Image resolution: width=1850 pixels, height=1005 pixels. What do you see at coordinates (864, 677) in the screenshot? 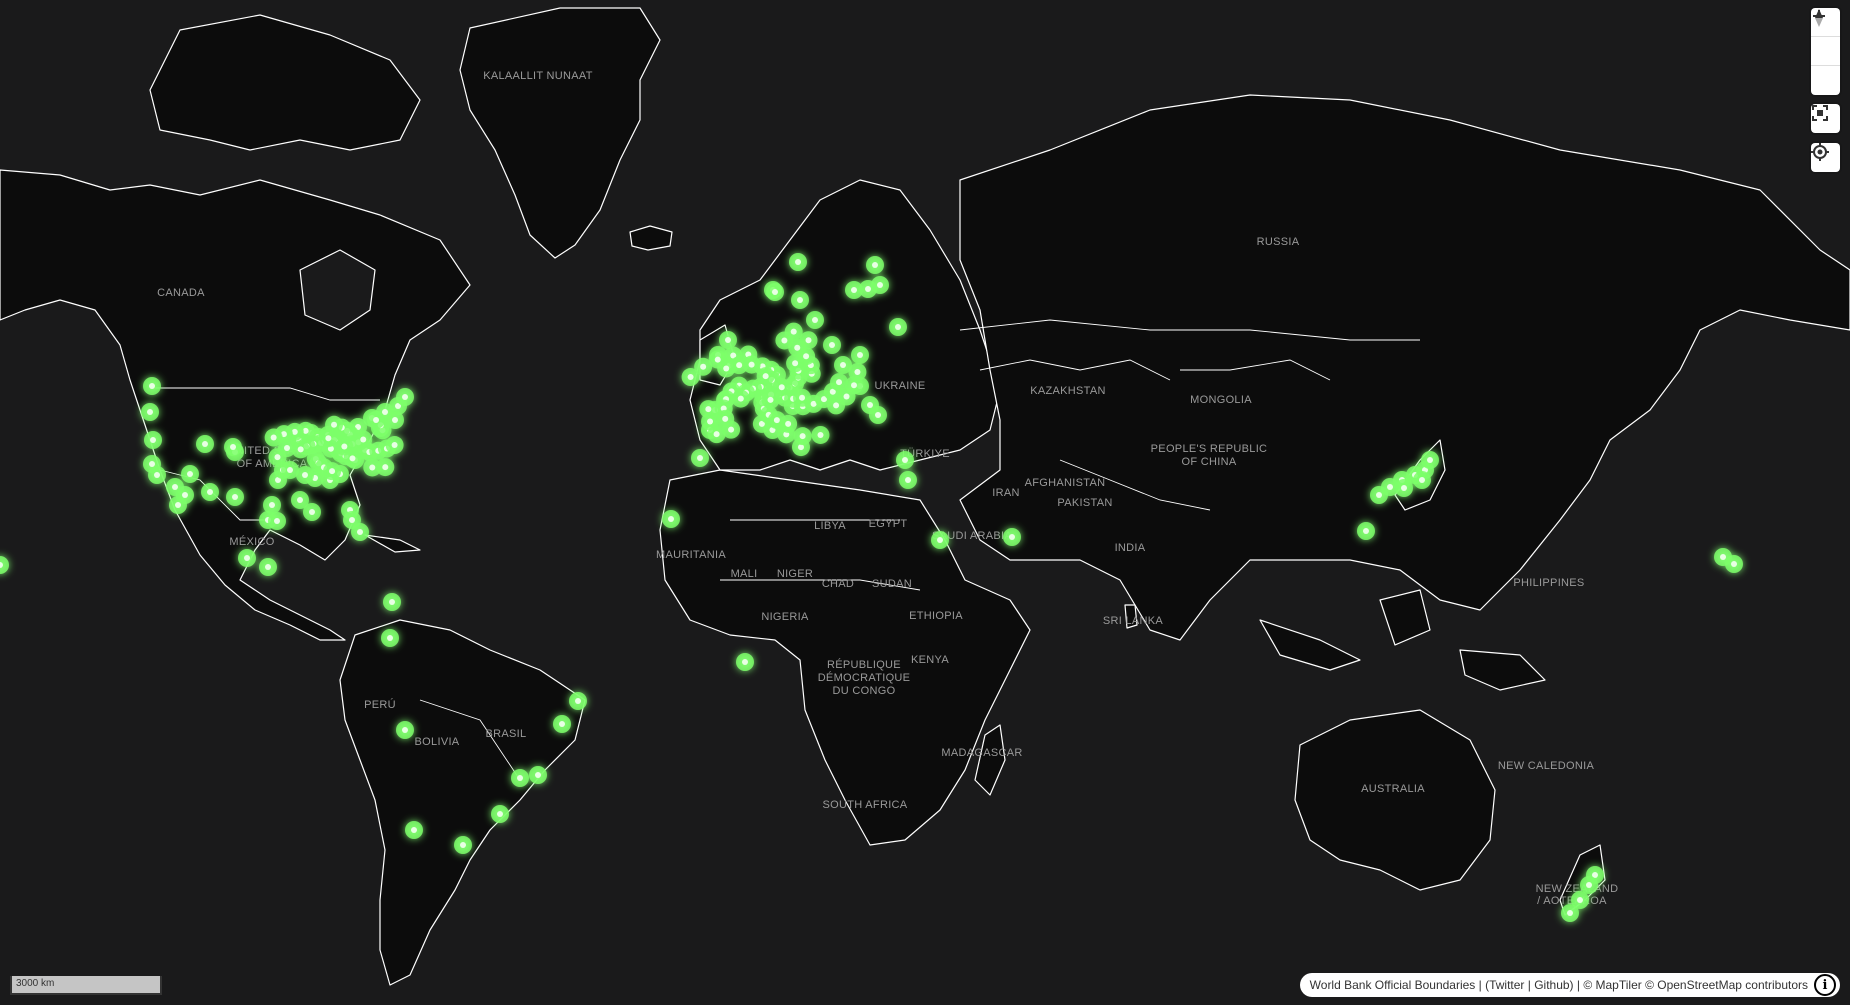
I see `label-drc-2: DÉMOCRATIQUE` at bounding box center [864, 677].